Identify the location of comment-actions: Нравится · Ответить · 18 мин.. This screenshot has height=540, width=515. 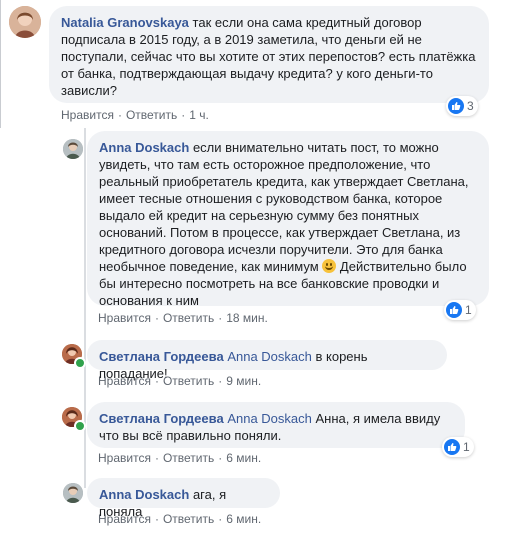
(183, 318).